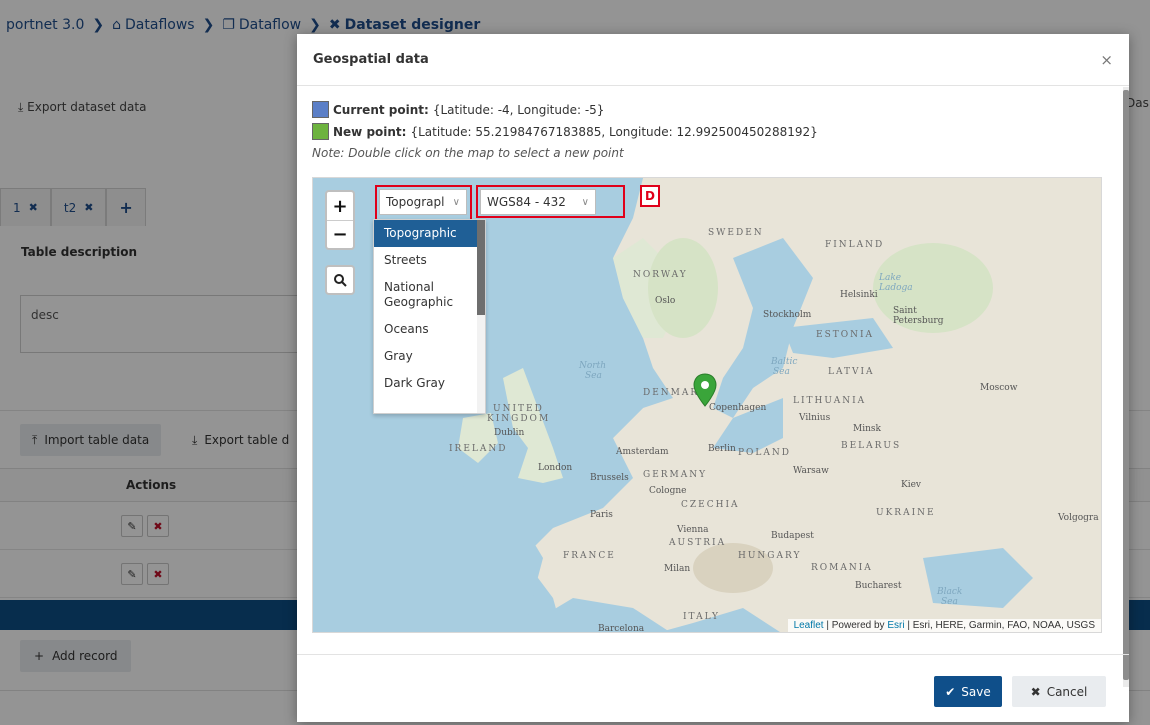  What do you see at coordinates (429, 260) in the screenshot?
I see `basemap-option-streets: Streets` at bounding box center [429, 260].